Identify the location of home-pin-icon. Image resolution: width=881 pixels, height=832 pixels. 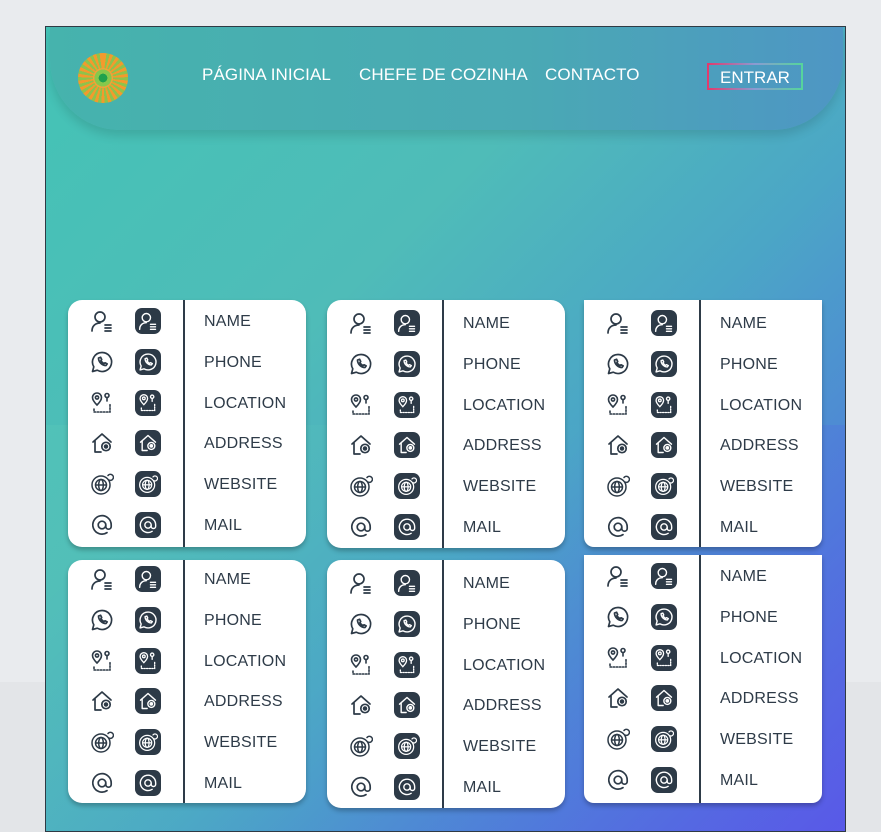
(102, 701).